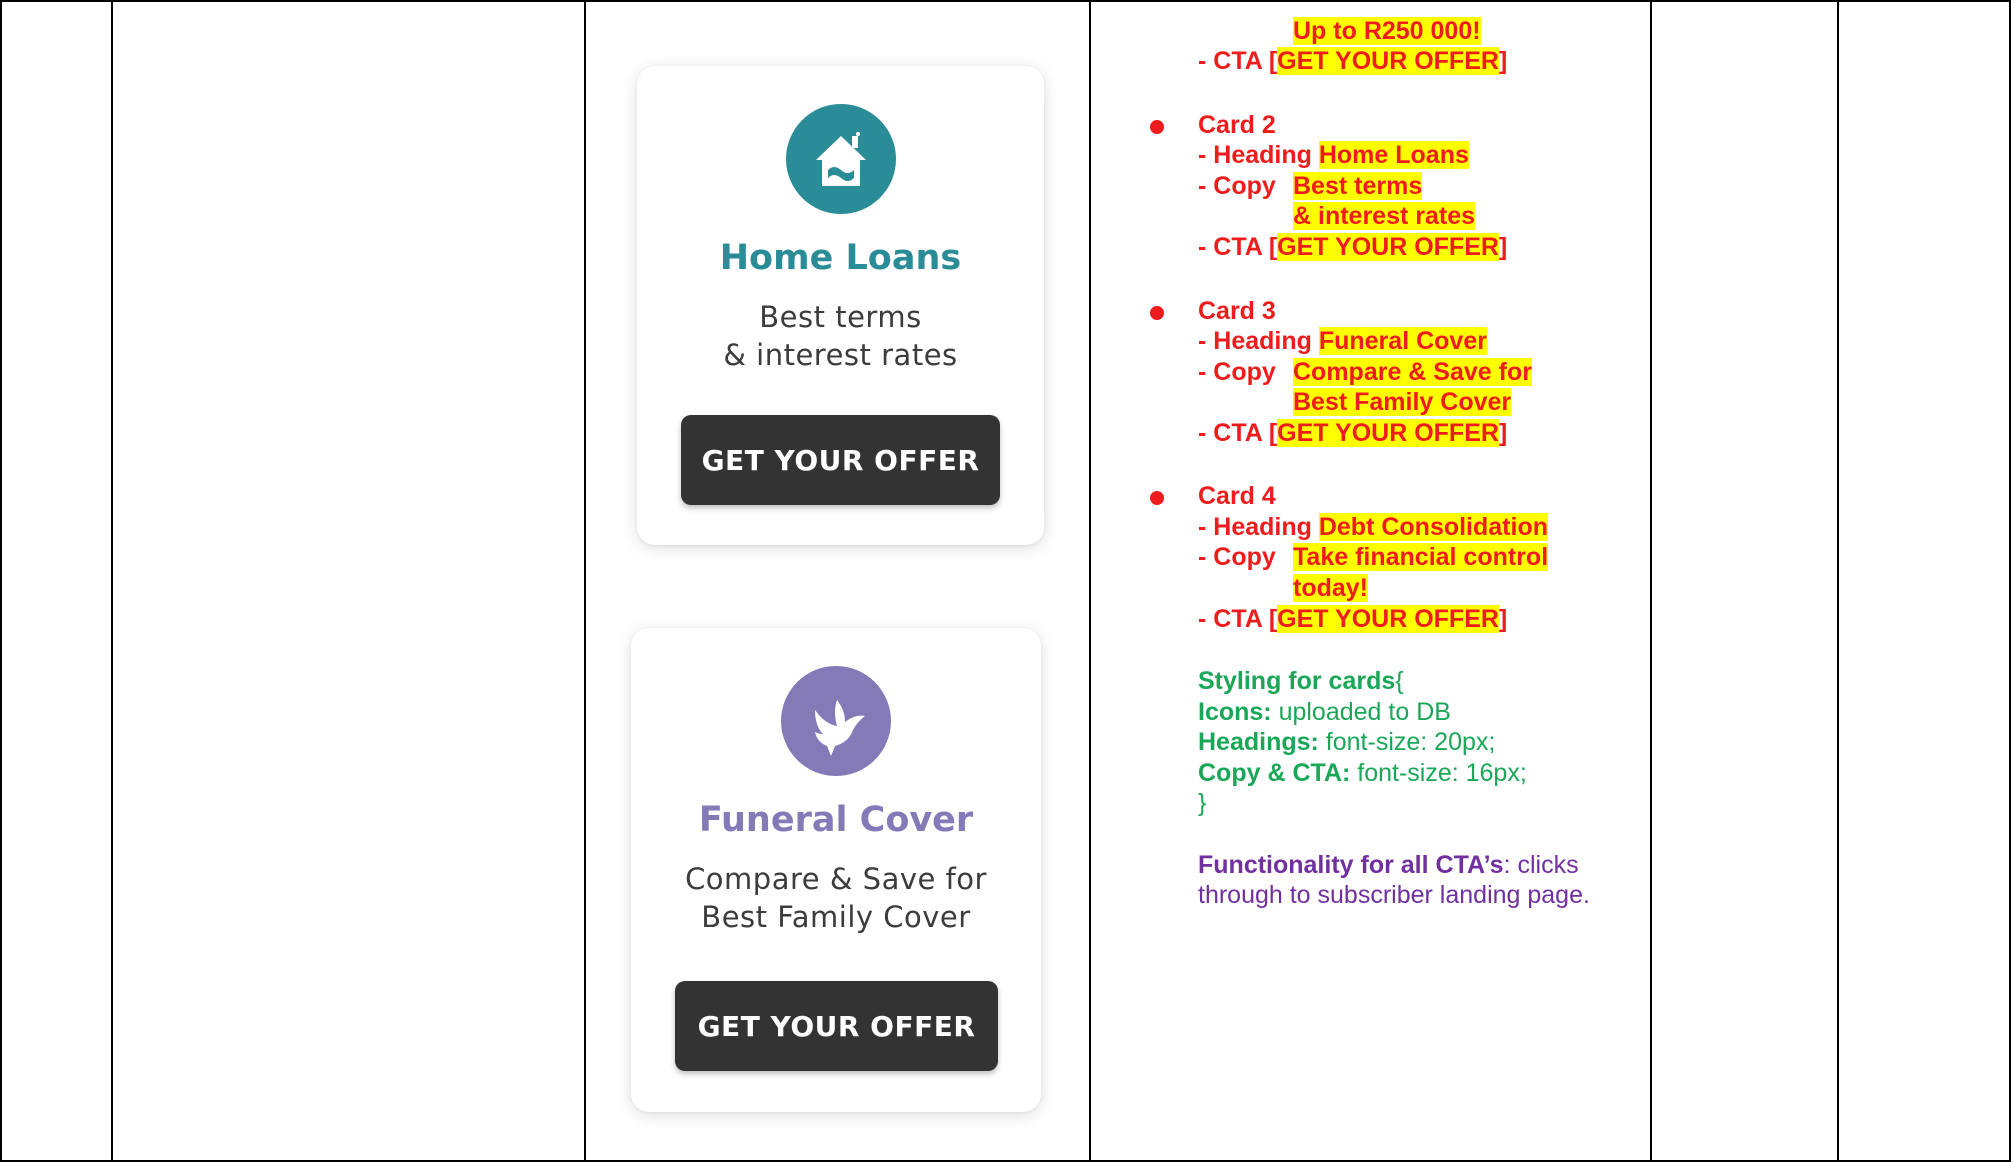 Image resolution: width=2011 pixels, height=1162 pixels. I want to click on spec-card-title: Card 4, so click(1237, 496).